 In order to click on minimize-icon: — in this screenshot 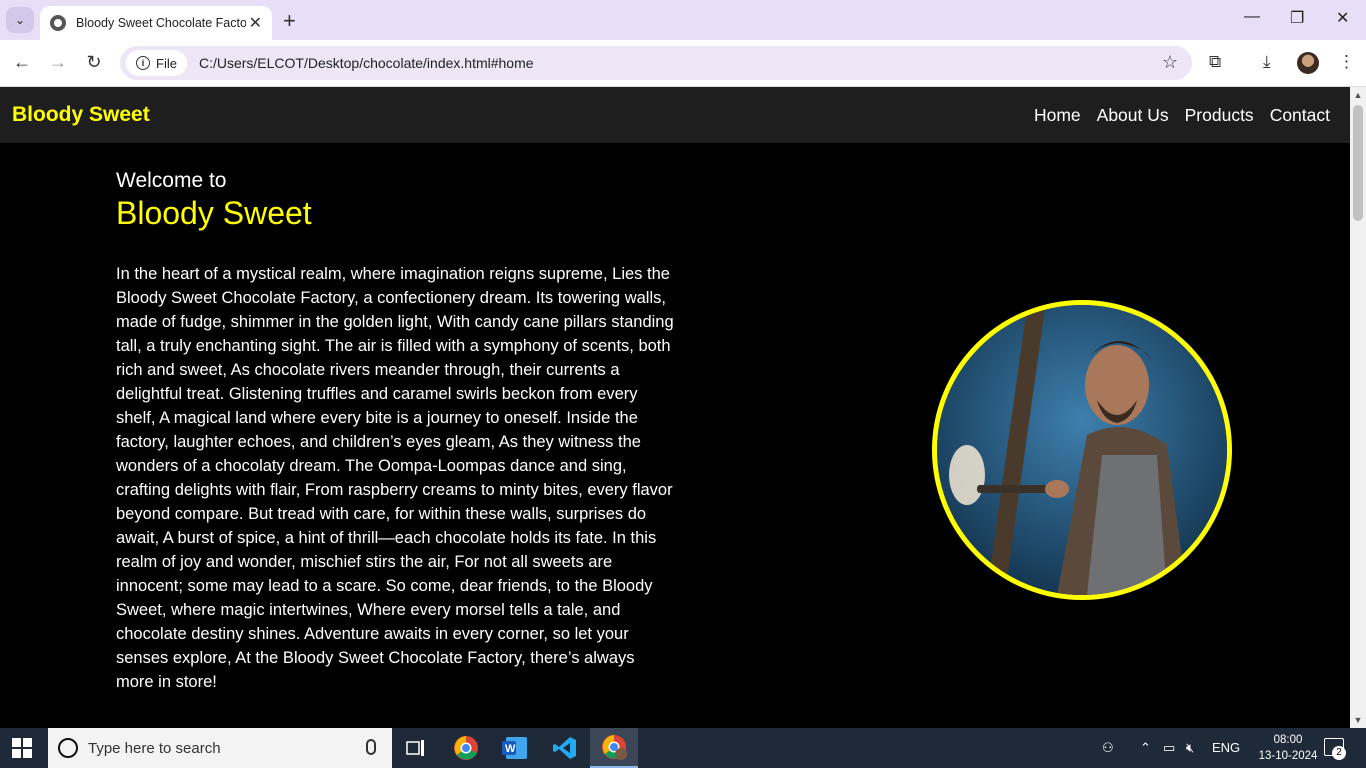, I will do `click(1252, 17)`.